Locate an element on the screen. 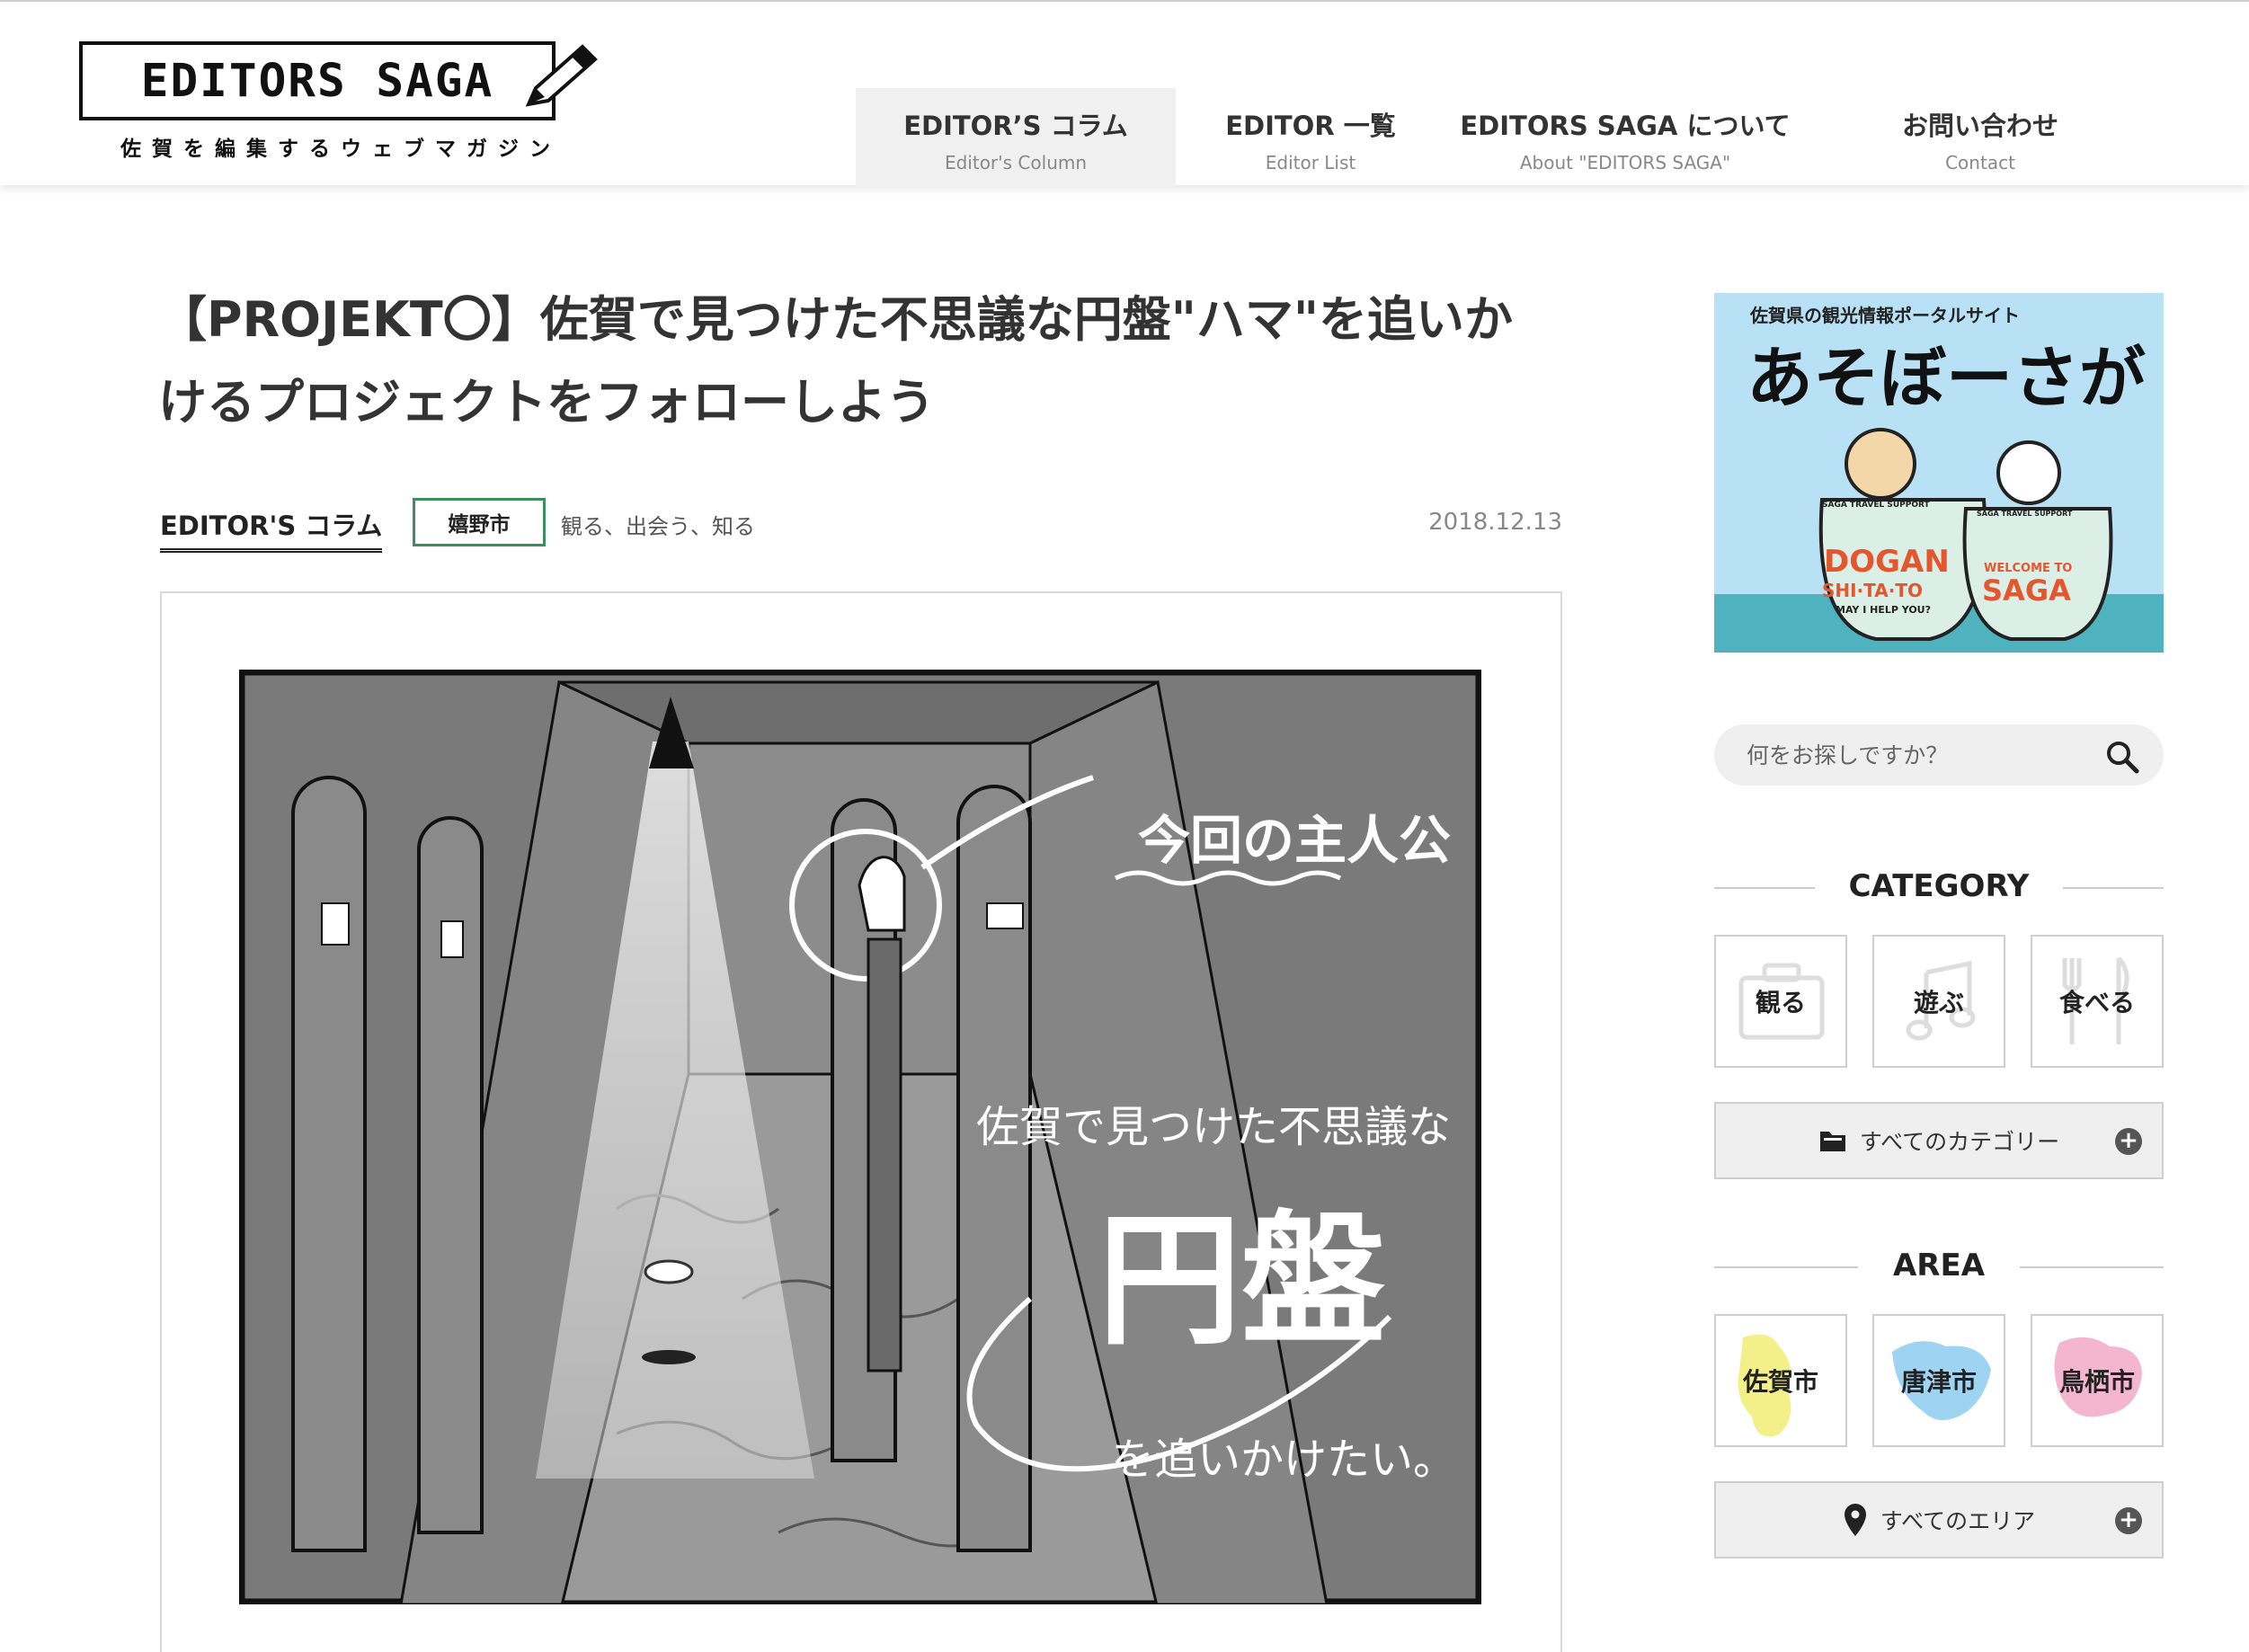 The image size is (2249, 1652). nav-sublabel: About "EDITORS SAGA" is located at coordinates (1625, 162).